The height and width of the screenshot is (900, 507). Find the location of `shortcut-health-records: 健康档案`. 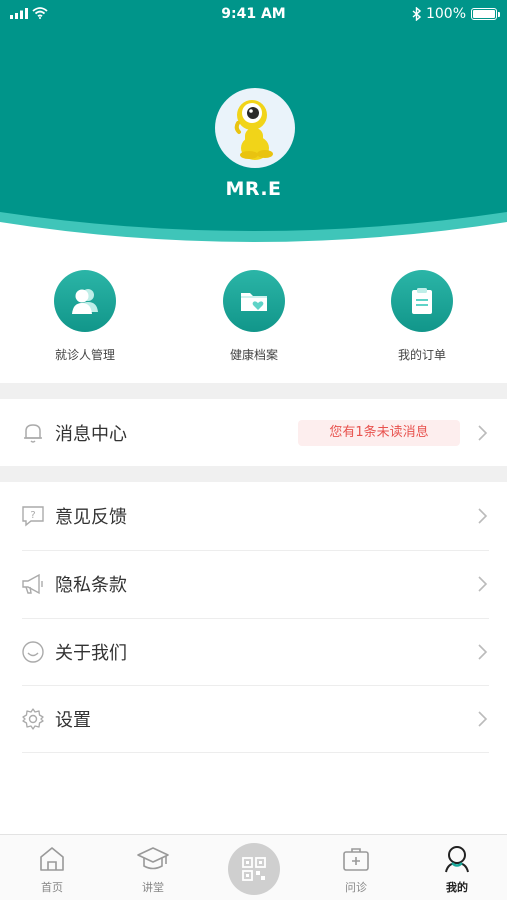

shortcut-health-records: 健康档案 is located at coordinates (254, 315).